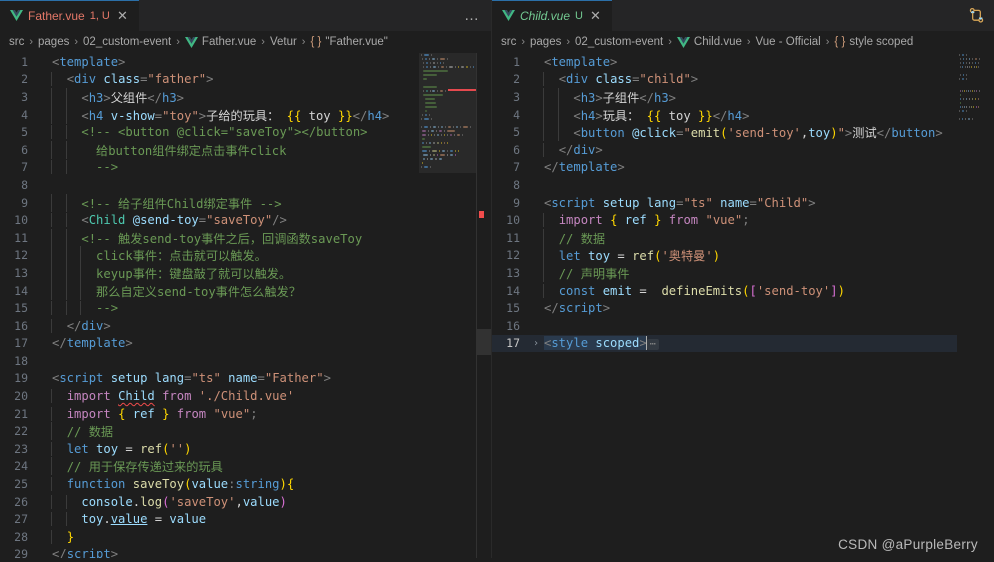  I want to click on symbol-braces-icon: { }, so click(316, 42).